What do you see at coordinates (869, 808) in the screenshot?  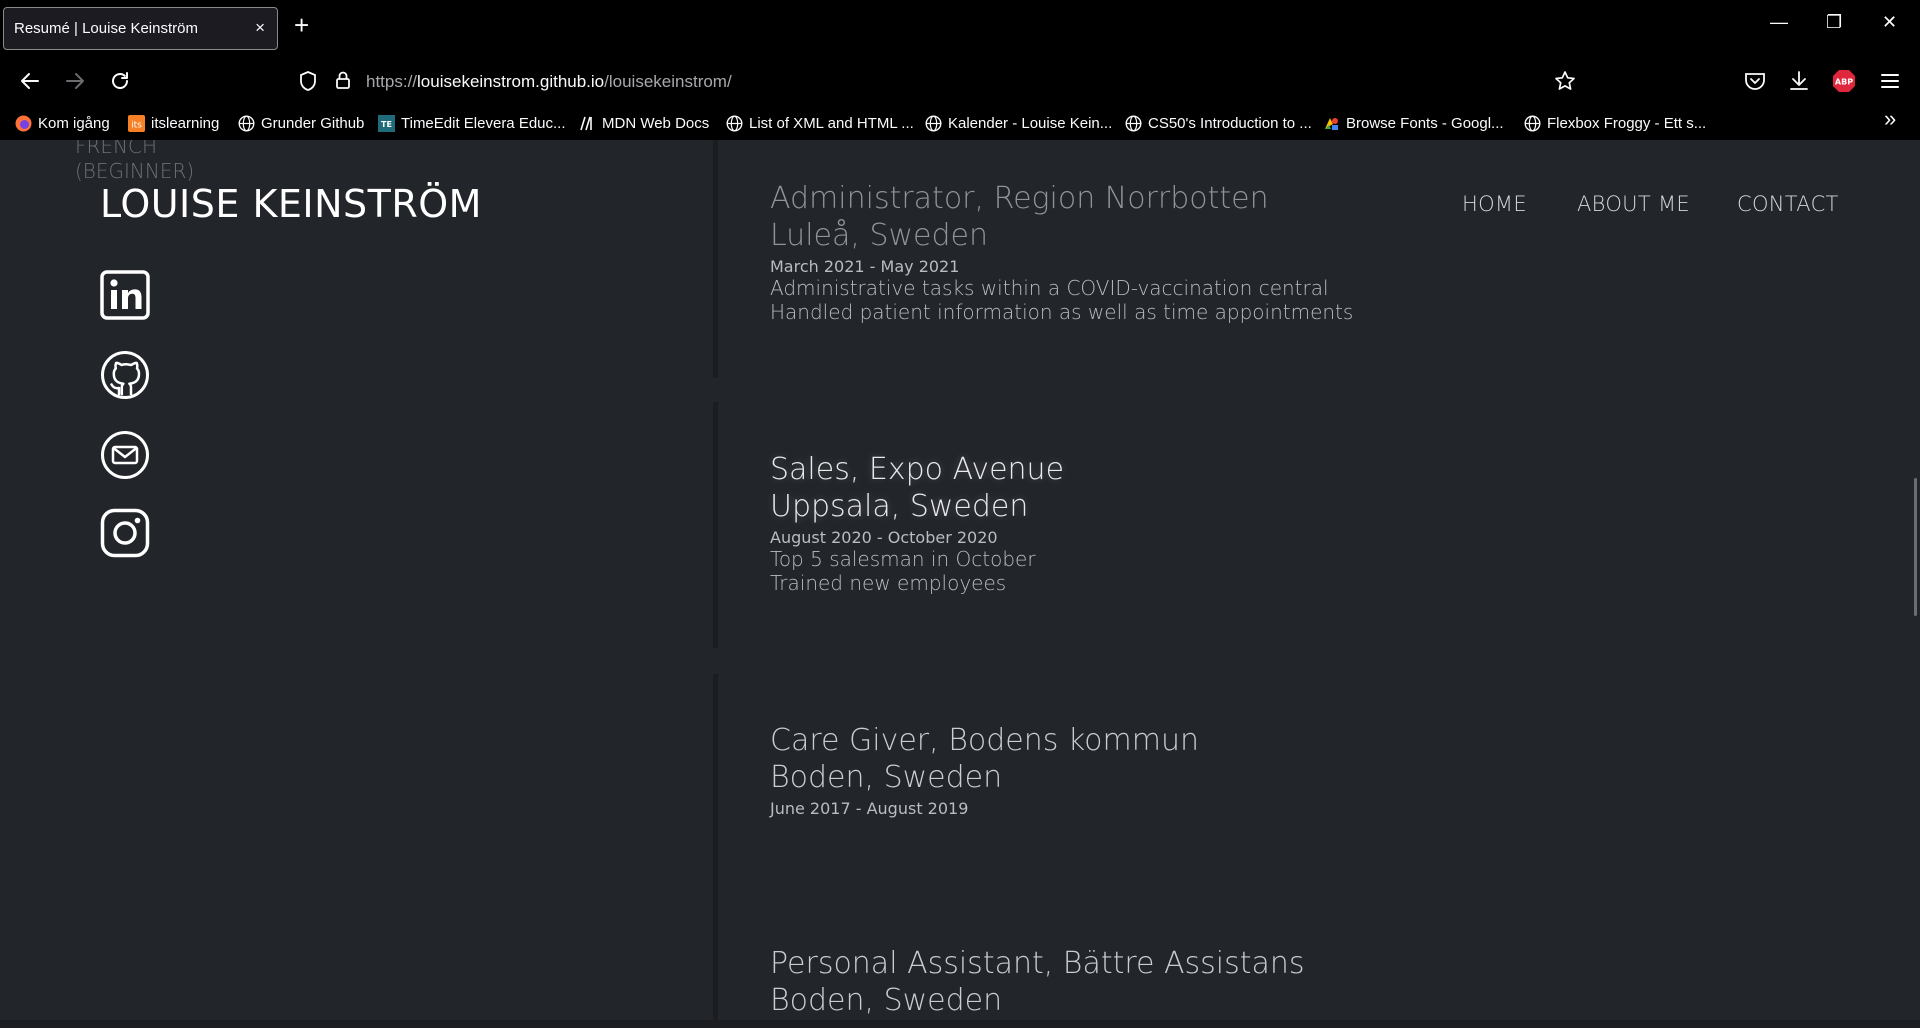 I see `job-dates: June 2017 - August 2019` at bounding box center [869, 808].